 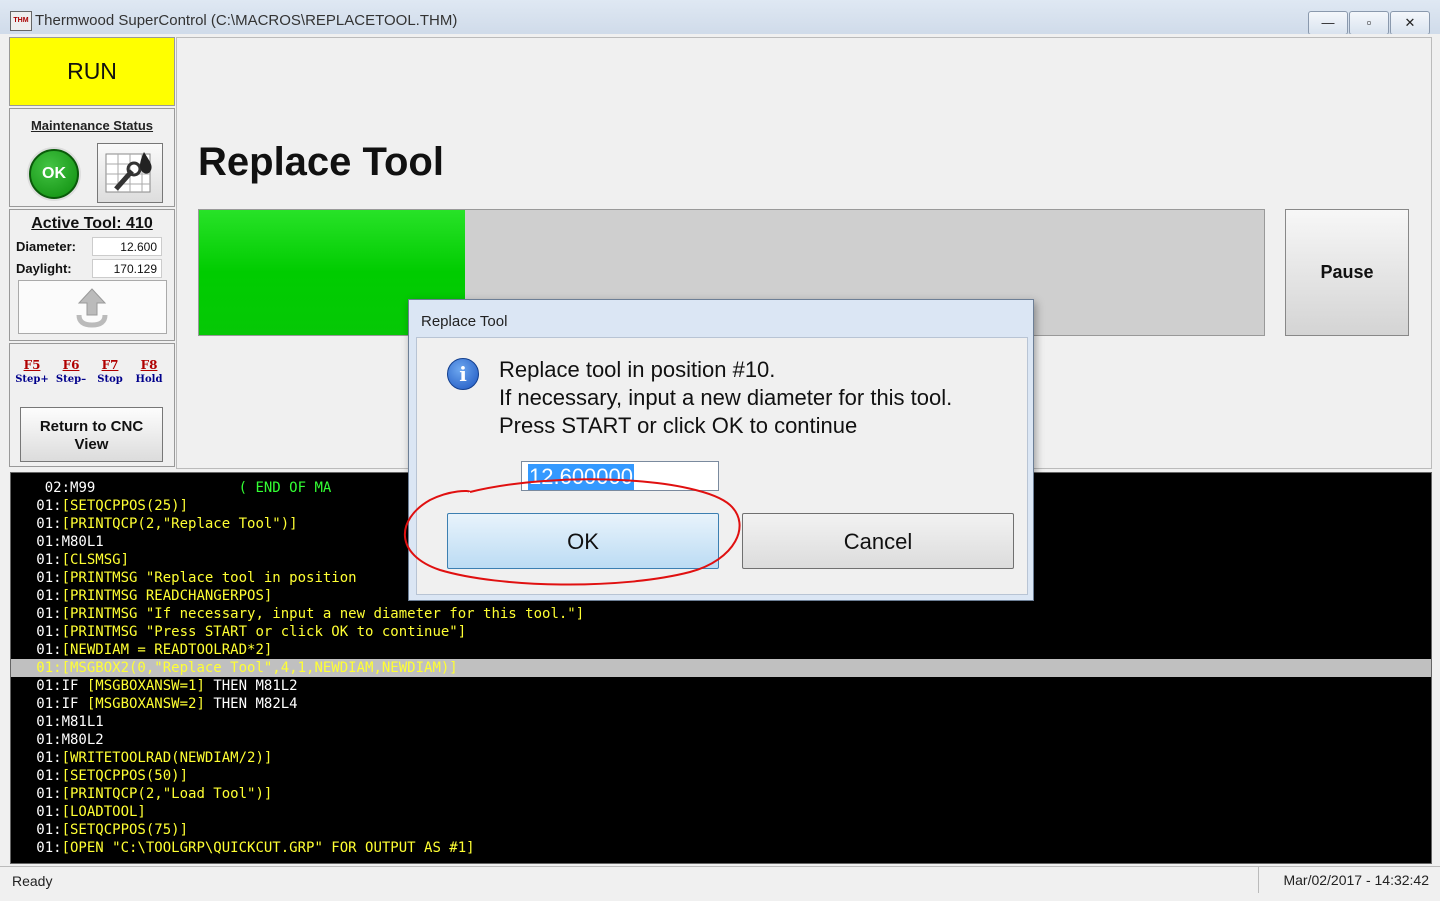 I want to click on code-line: 01:IF [MSGBOXANSW=2] THEN M82L4, so click(x=721, y=704).